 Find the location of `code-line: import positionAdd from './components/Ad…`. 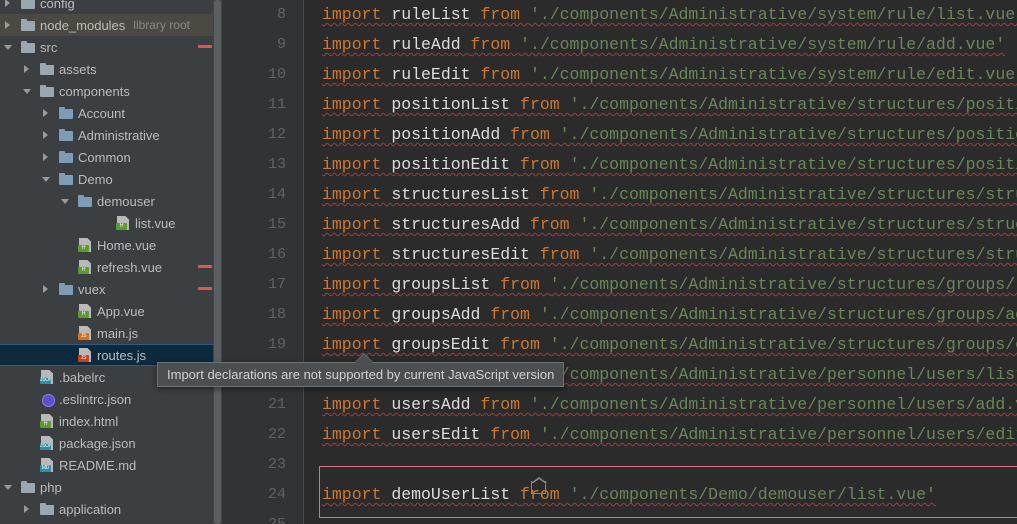

code-line: import positionAdd from './components/Ad… is located at coordinates (669, 135).